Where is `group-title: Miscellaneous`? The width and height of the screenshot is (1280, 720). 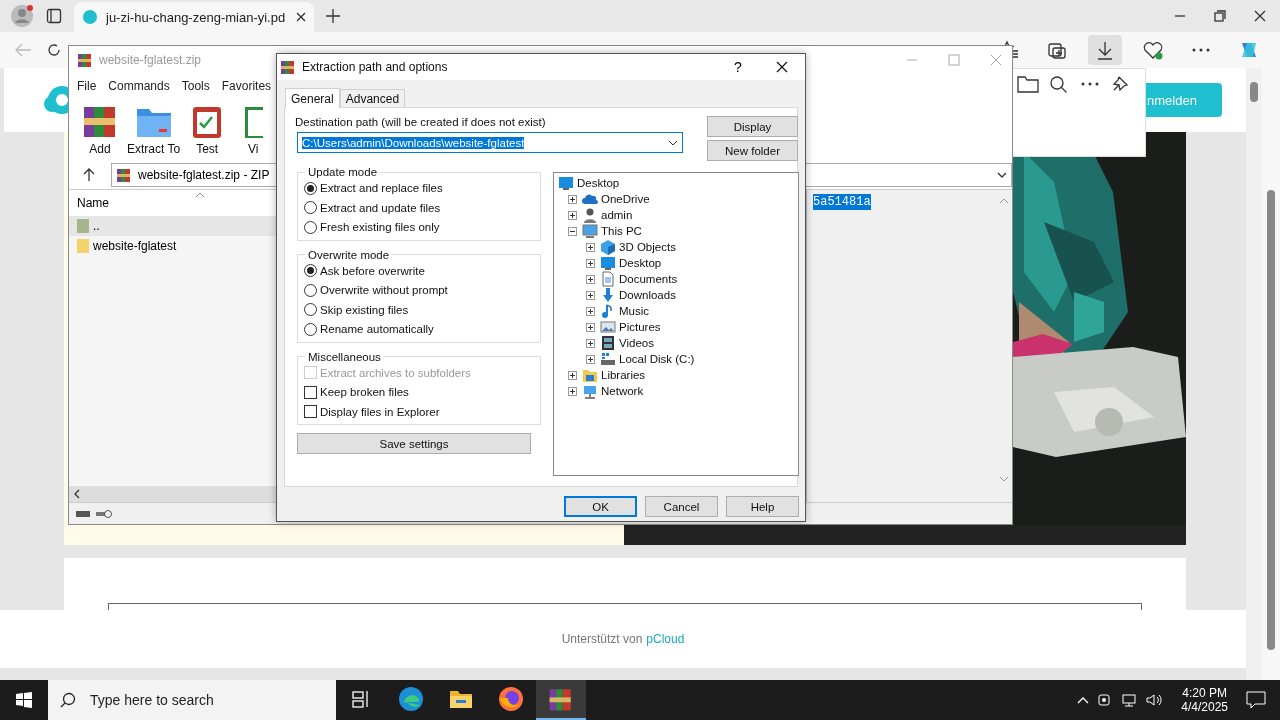
group-title: Miscellaneous is located at coordinates (344, 356).